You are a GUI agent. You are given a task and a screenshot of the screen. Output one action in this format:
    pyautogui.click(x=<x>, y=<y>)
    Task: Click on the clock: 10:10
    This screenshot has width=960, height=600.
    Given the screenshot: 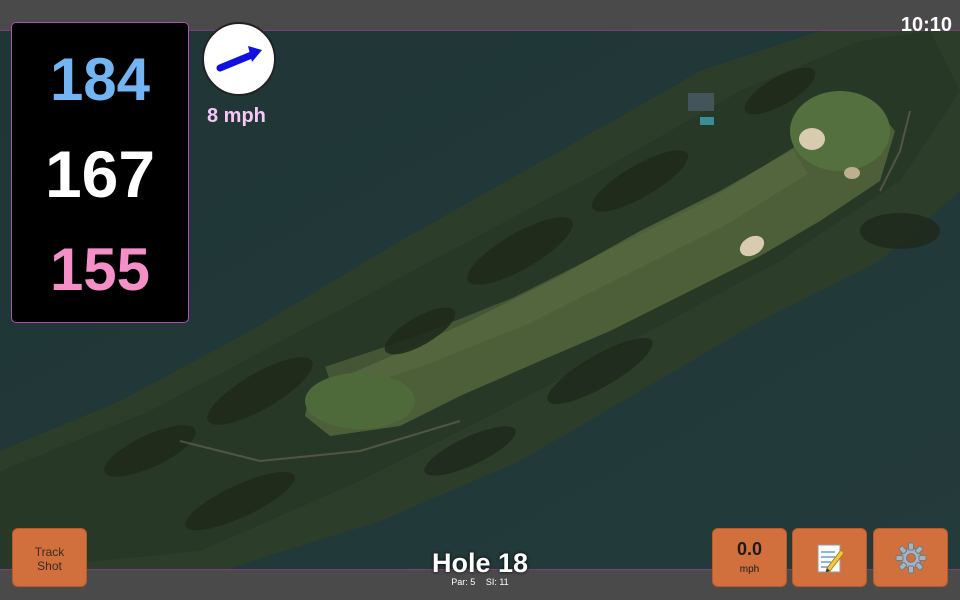 What is the action you would take?
    pyautogui.click(x=926, y=25)
    